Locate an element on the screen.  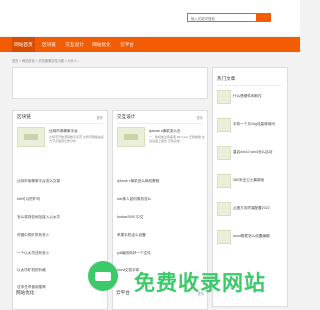
list-item: pdf编页码好一个文件 is located at coordinates (134, 253).